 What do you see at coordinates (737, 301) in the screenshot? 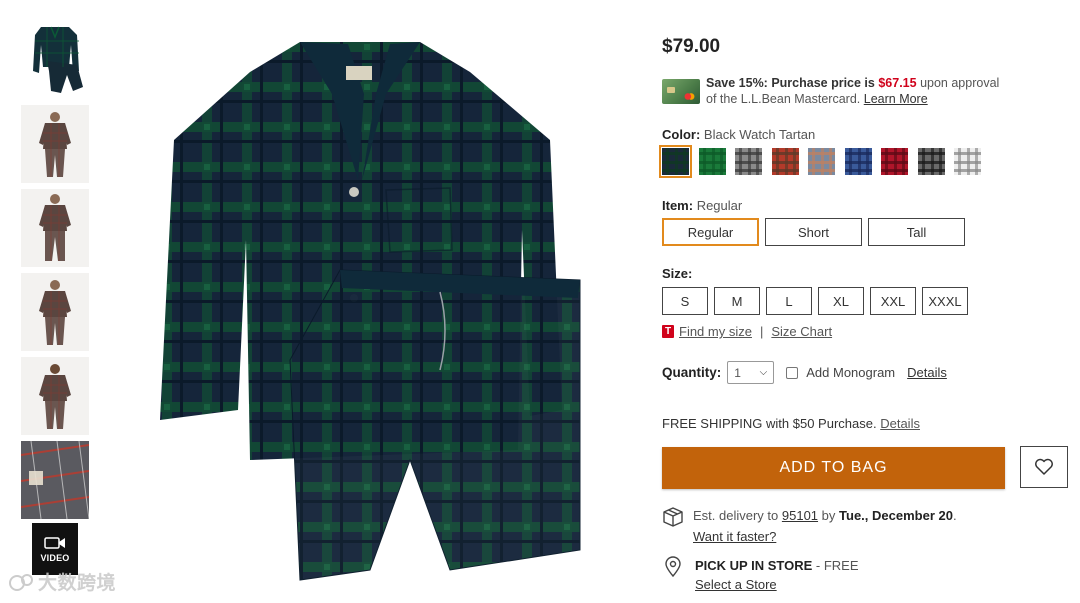
I see `size-option-m: M` at bounding box center [737, 301].